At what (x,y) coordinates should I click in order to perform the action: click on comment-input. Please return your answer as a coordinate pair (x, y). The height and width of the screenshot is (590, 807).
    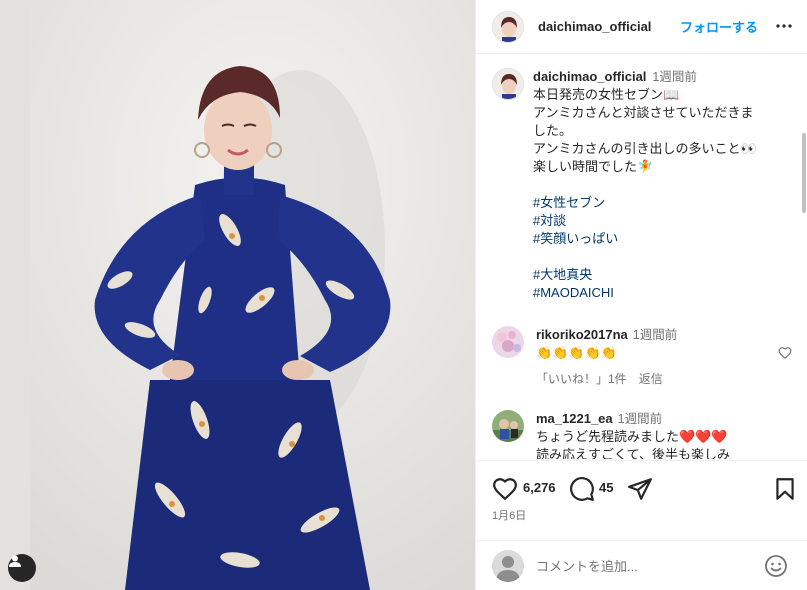
    Looking at the image, I should click on (646, 566).